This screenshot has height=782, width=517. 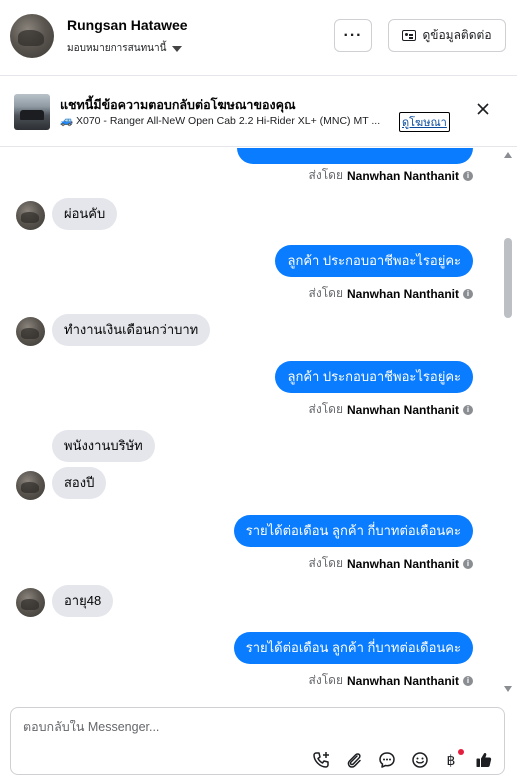 What do you see at coordinates (508, 422) in the screenshot?
I see `thread-scrollbar` at bounding box center [508, 422].